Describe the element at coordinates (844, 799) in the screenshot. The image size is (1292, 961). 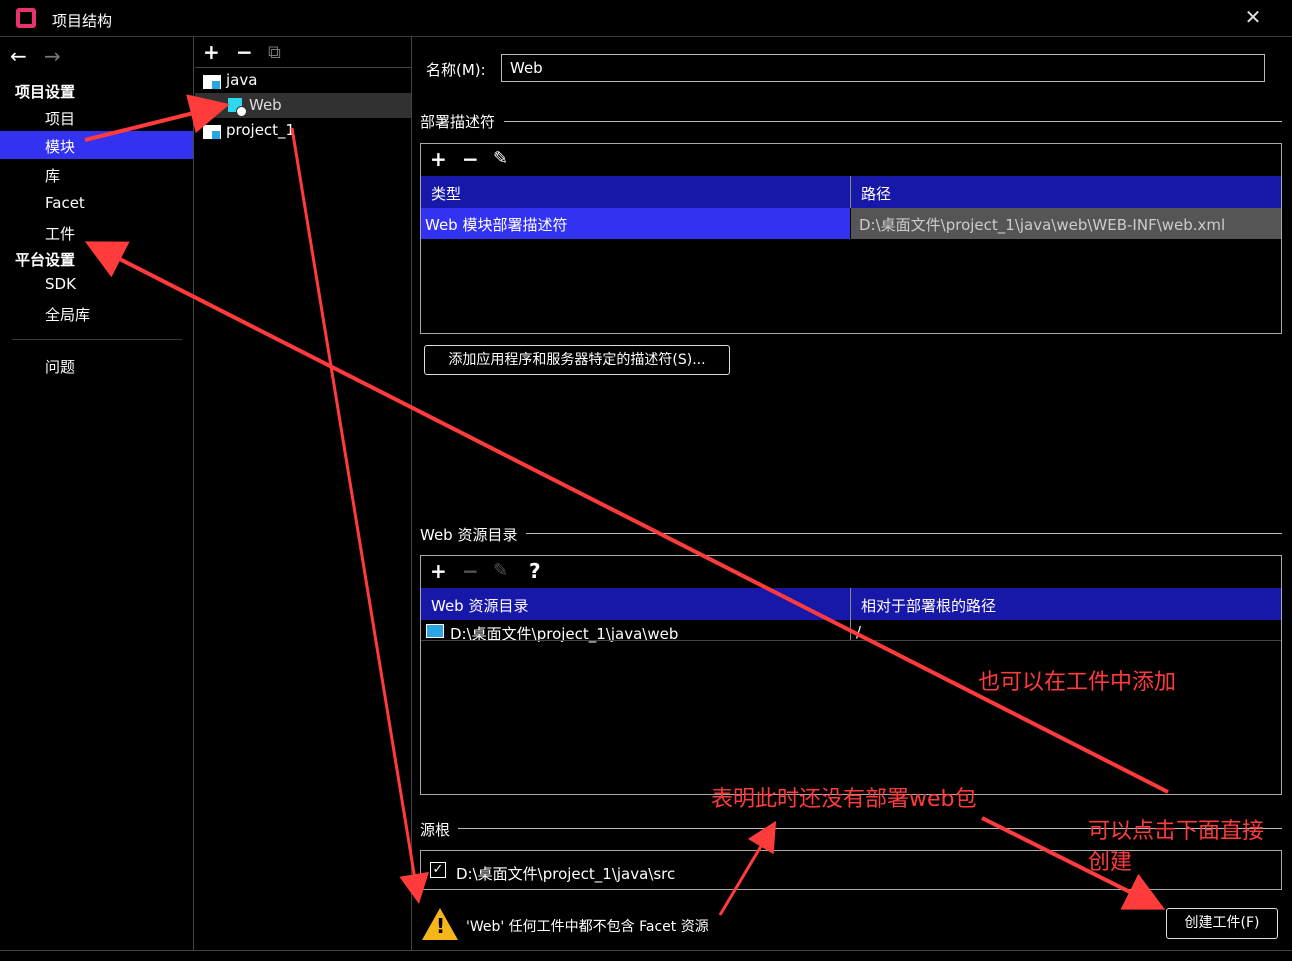
I see `annotation-note-not-deployed: 表明此时还没有部署web包` at that location.